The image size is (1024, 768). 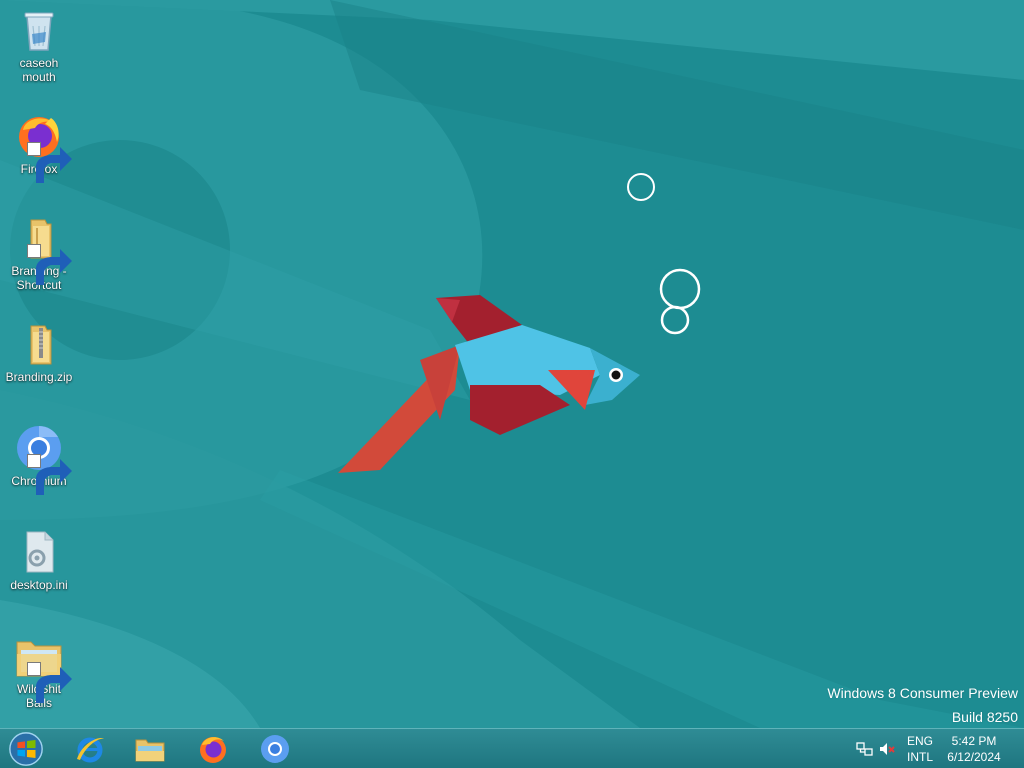 What do you see at coordinates (974, 741) in the screenshot?
I see `clock-time: 5:42 PM` at bounding box center [974, 741].